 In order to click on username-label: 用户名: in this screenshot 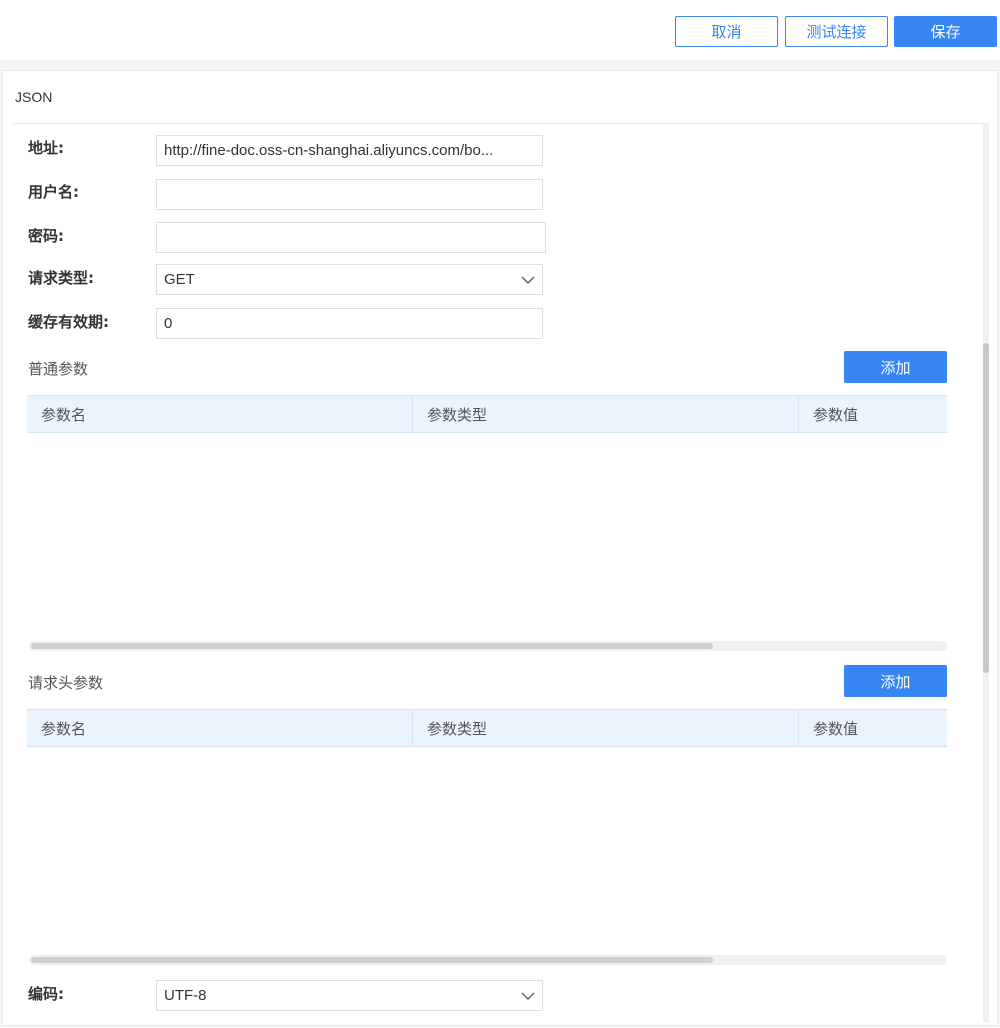, I will do `click(53, 192)`.